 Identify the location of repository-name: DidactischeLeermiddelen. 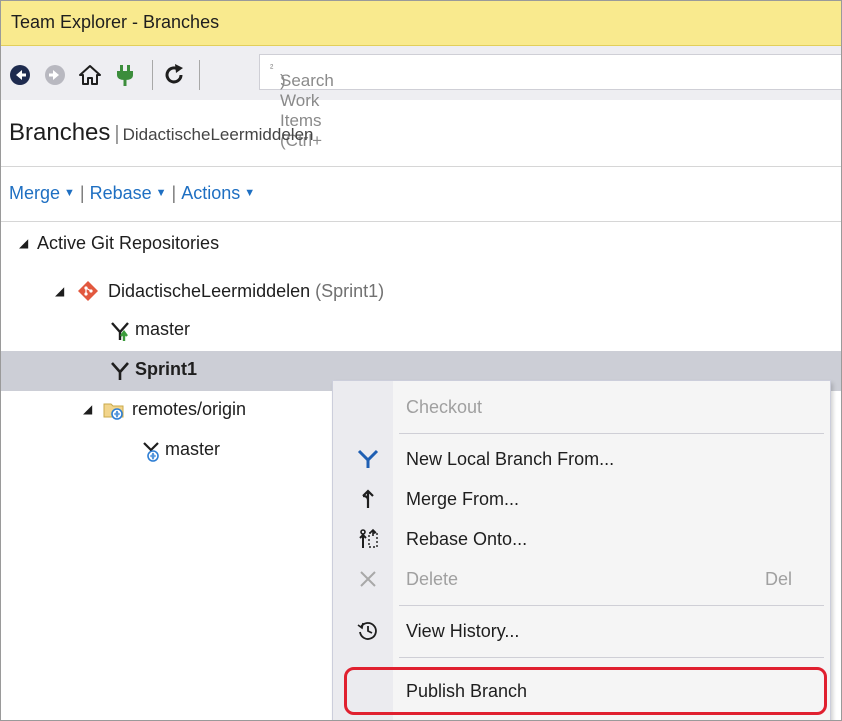
(209, 291).